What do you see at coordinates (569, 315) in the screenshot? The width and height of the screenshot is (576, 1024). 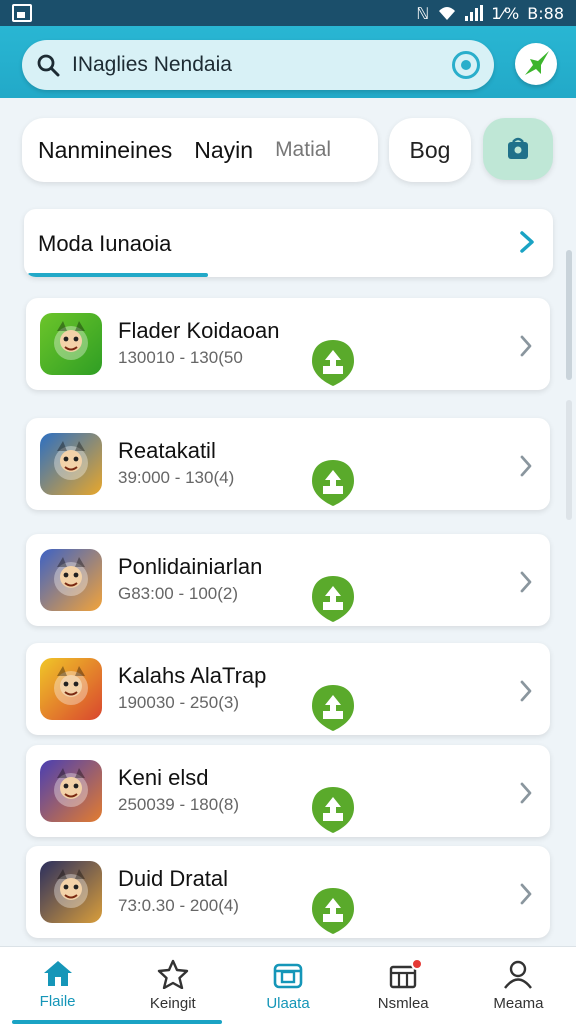 I see `scrollbar` at bounding box center [569, 315].